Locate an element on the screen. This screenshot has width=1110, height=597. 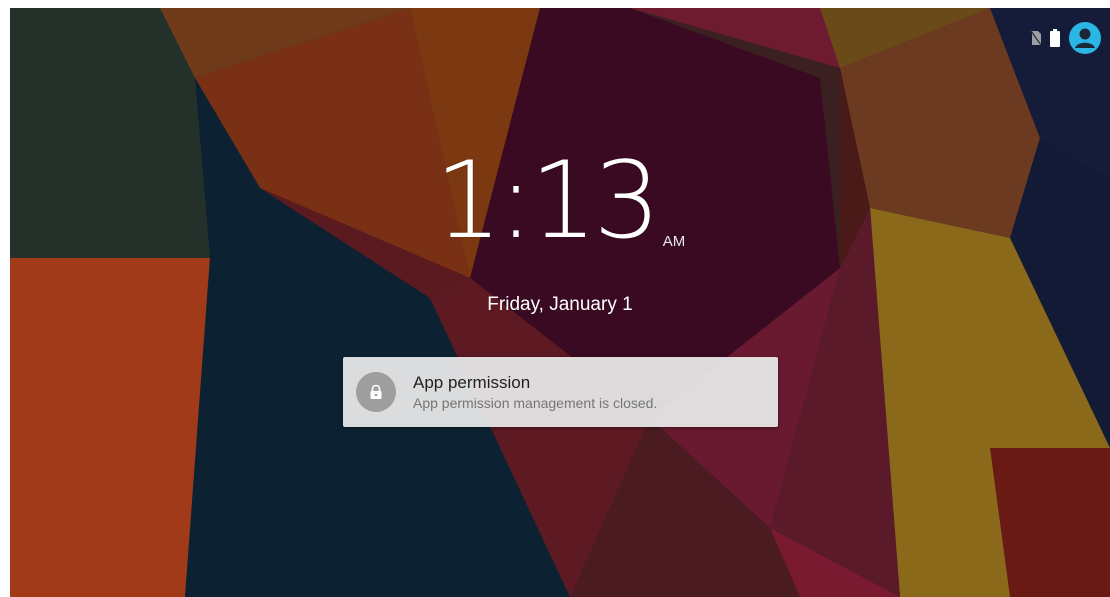
user-account-icon is located at coordinates (1085, 38).